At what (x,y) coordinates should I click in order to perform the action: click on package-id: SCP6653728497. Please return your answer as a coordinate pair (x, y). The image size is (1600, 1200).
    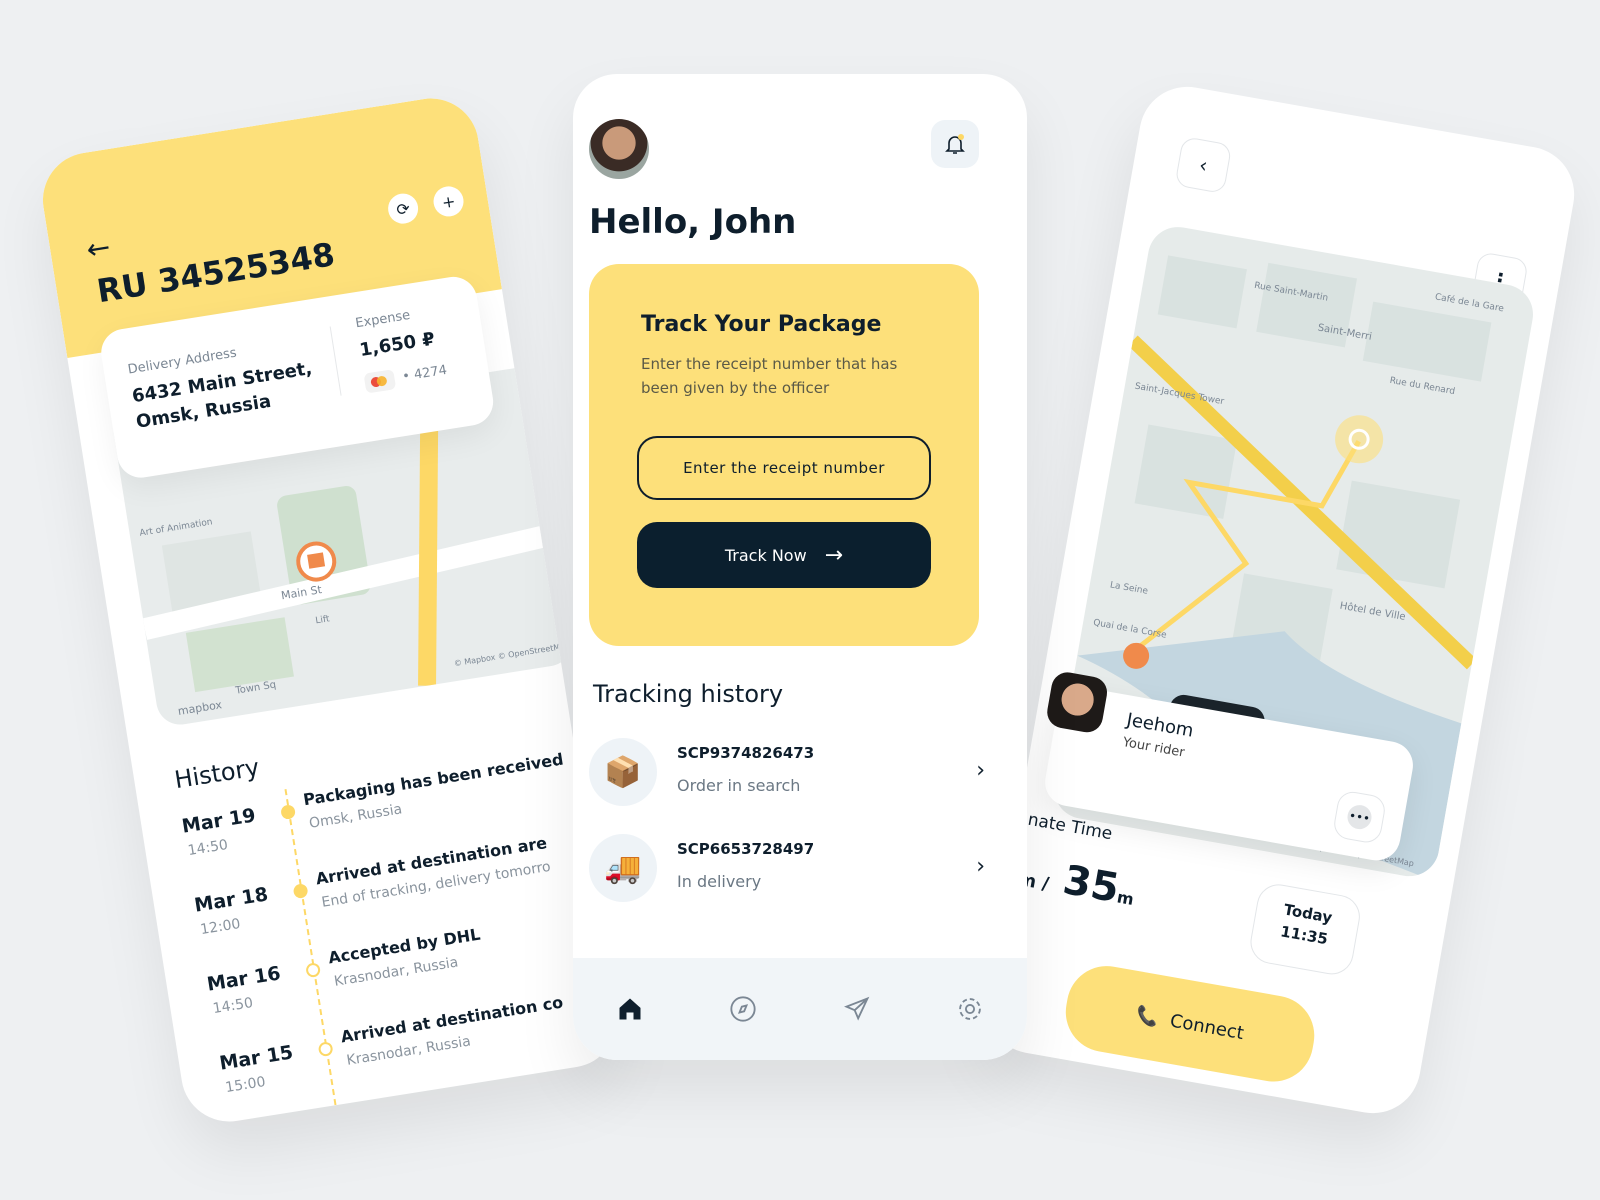
    Looking at the image, I should click on (746, 849).